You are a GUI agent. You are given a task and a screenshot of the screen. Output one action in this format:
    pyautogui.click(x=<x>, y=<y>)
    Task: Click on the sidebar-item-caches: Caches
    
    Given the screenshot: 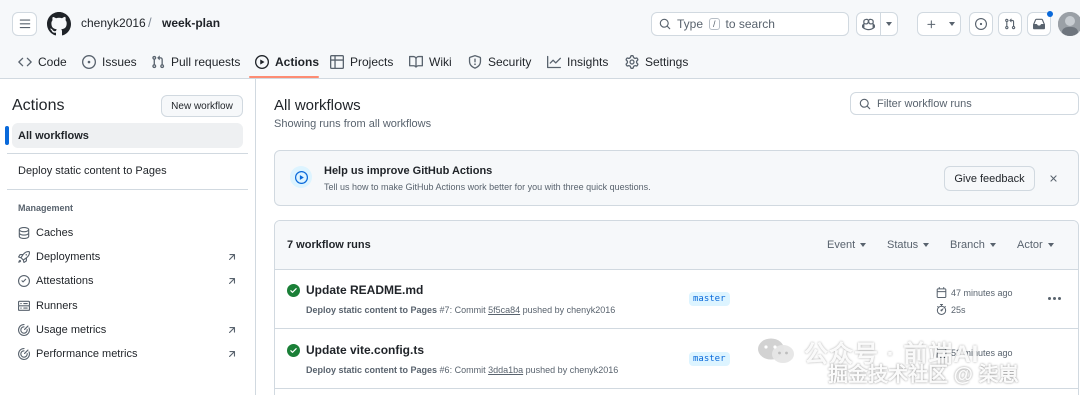 What is the action you would take?
    pyautogui.click(x=128, y=233)
    